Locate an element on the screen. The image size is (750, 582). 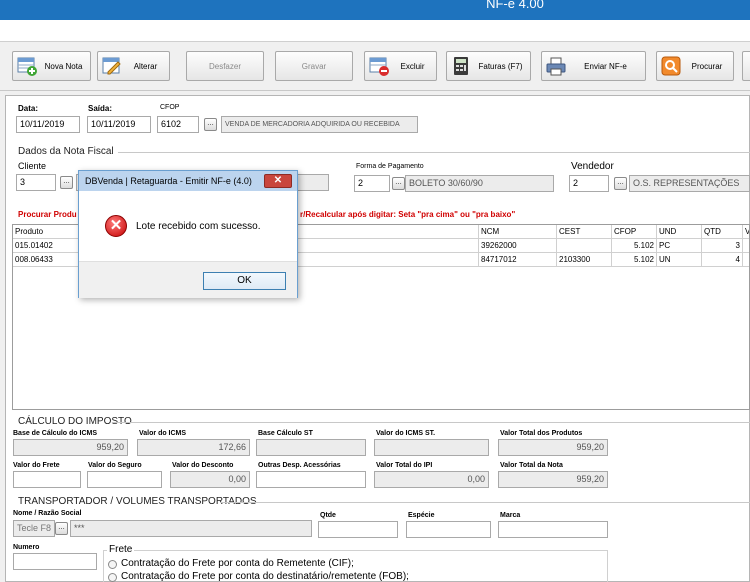
ok-button: OK is located at coordinates (244, 281).